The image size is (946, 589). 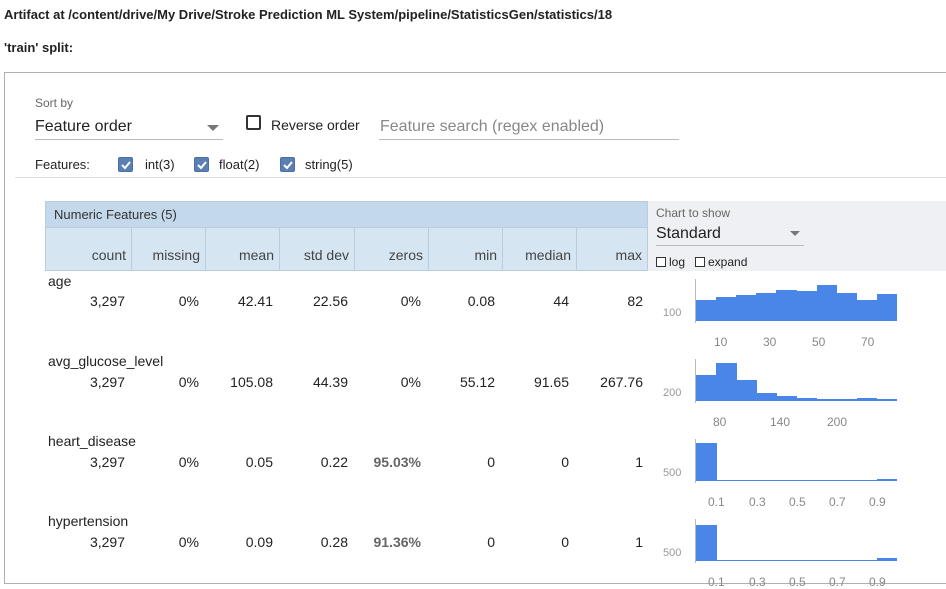 What do you see at coordinates (316, 249) in the screenshot?
I see `column-header-std-dev: std dev` at bounding box center [316, 249].